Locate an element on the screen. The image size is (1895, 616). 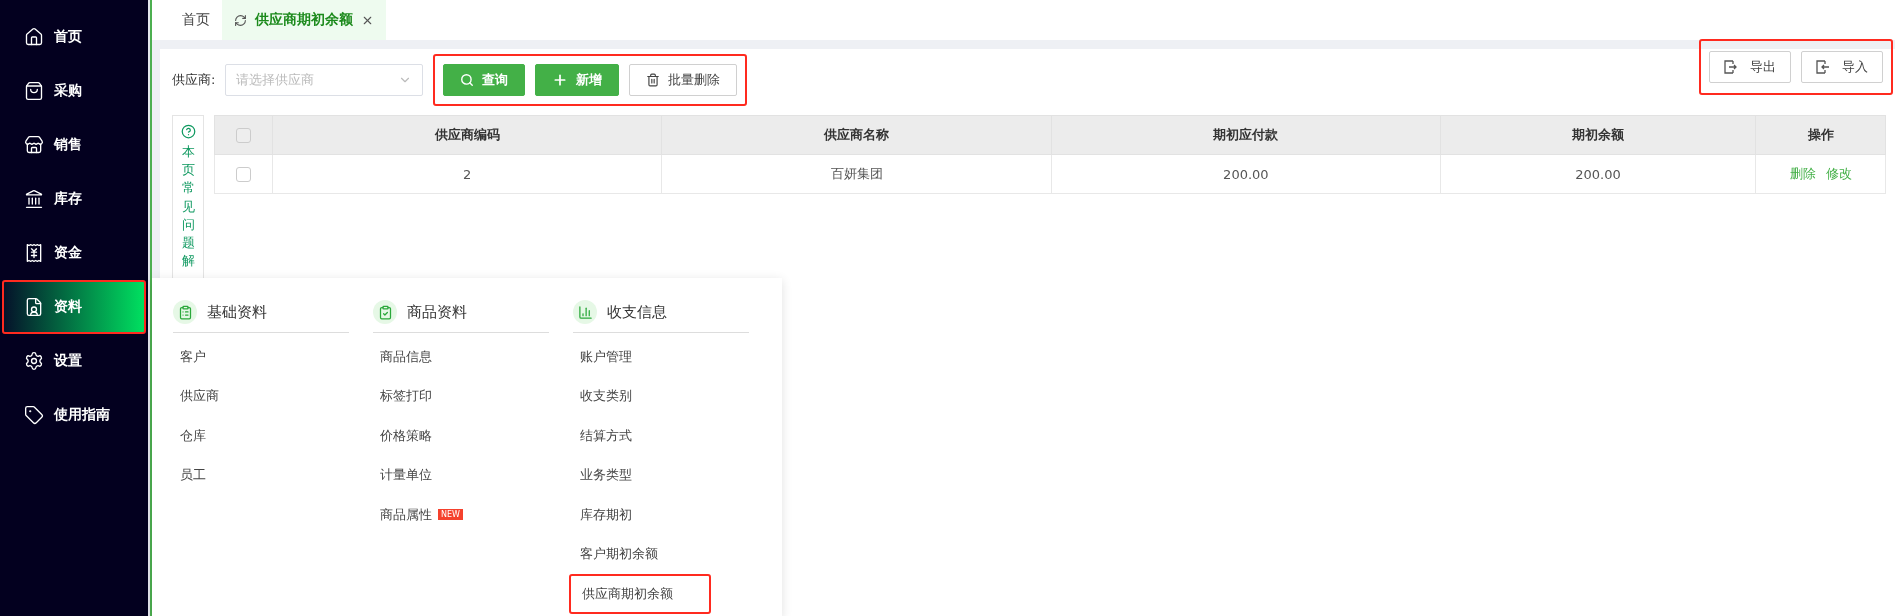
import-icon is located at coordinates (1823, 67).